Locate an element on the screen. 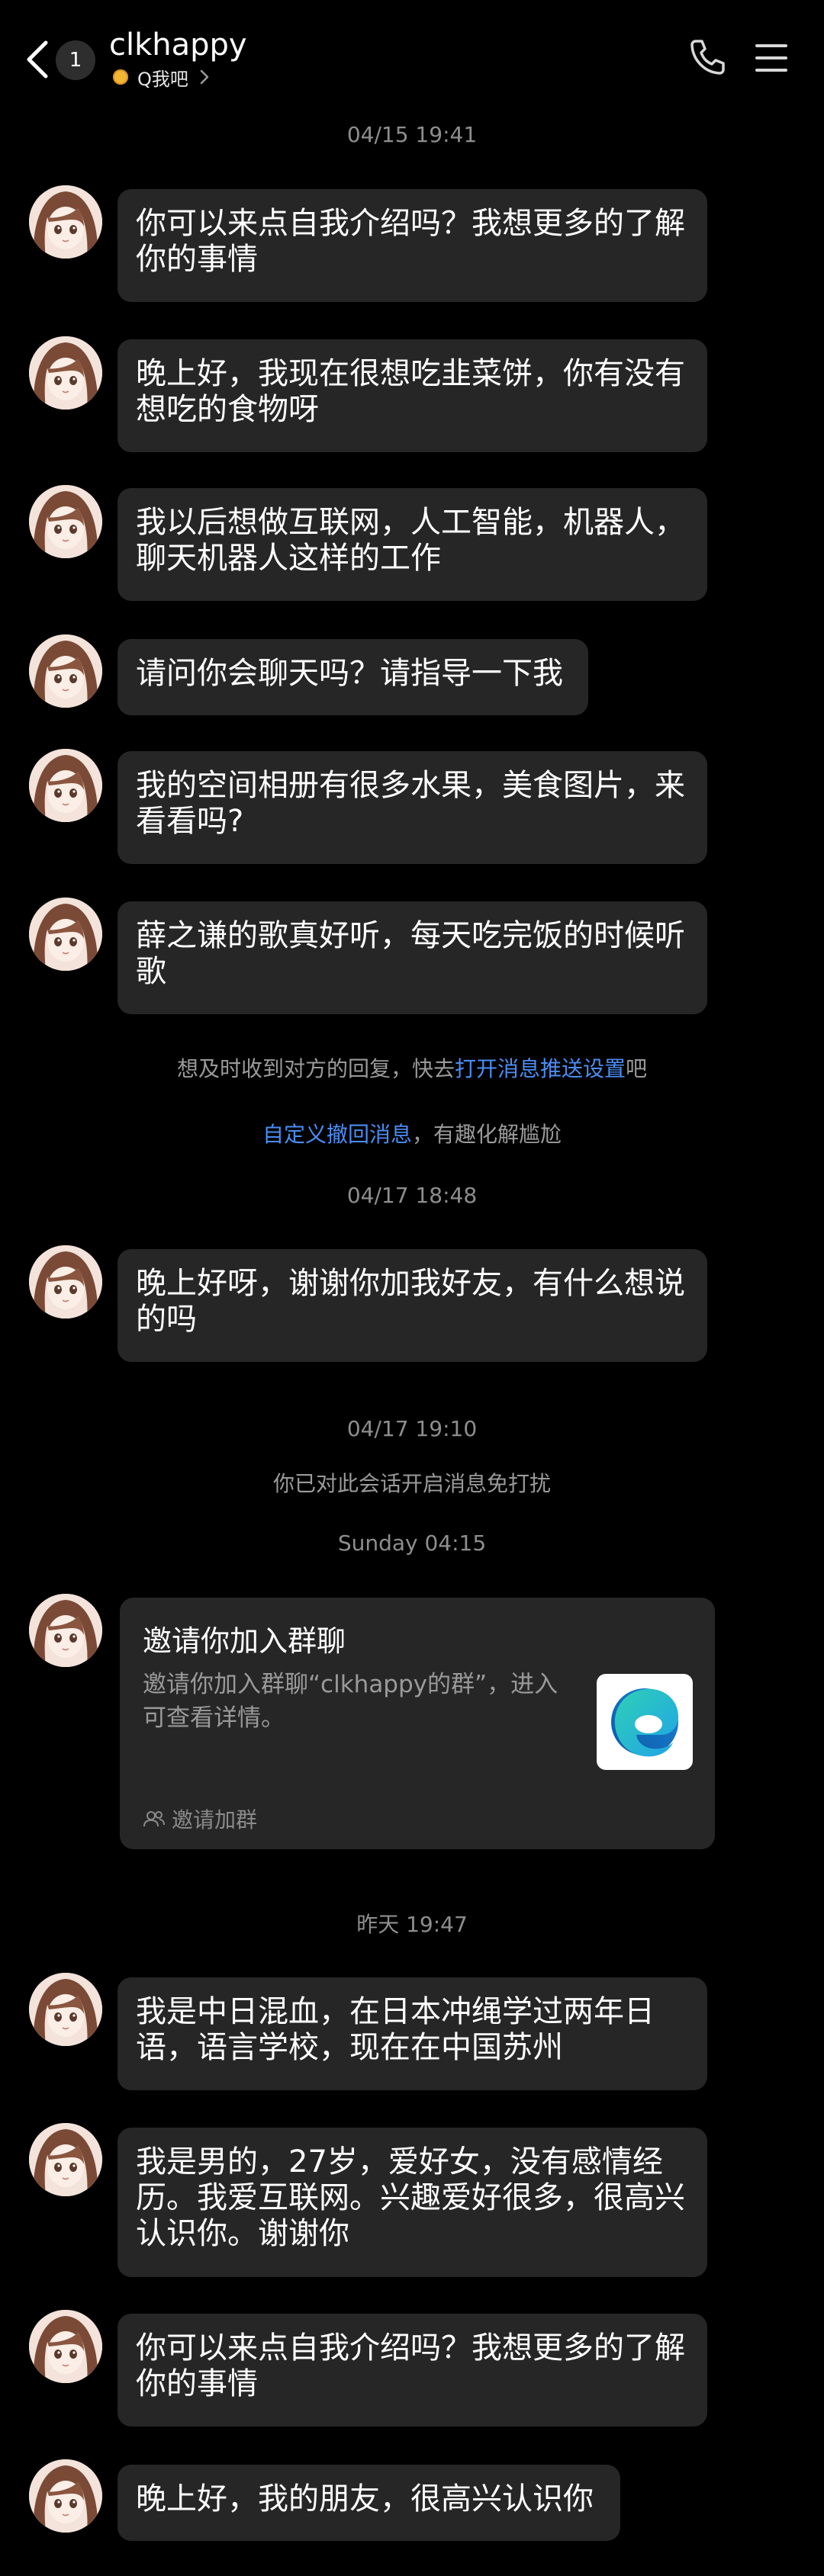 This screenshot has height=2576, width=824. message-timestamp: Sunday 04:15 is located at coordinates (412, 1543).